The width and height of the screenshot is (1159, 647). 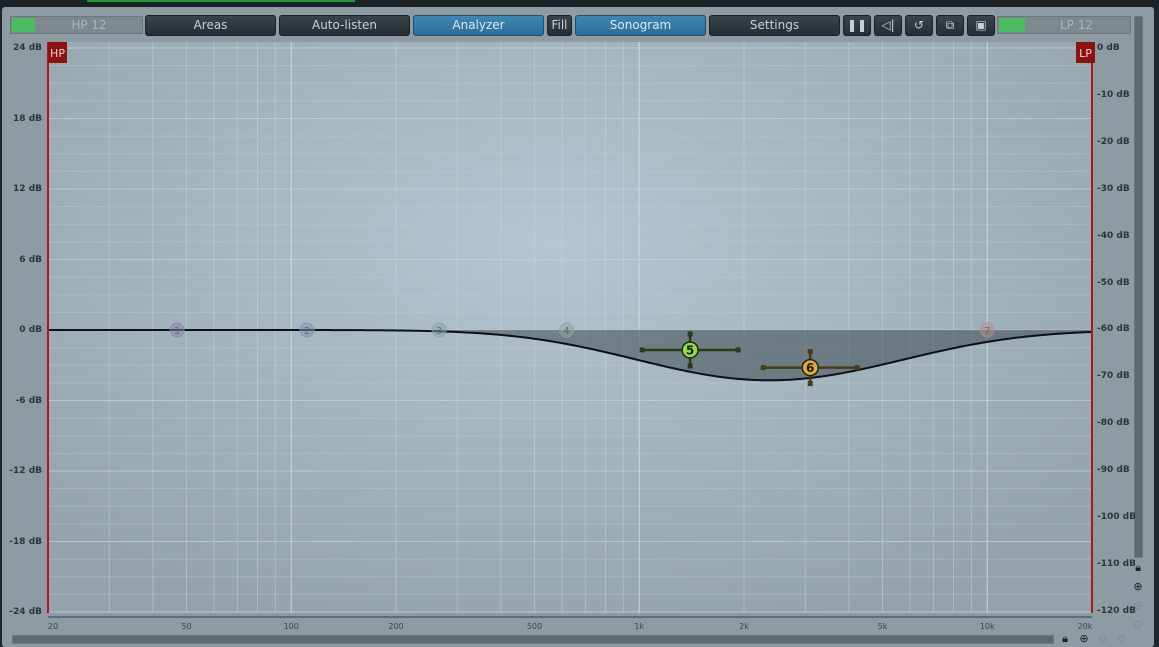 What do you see at coordinates (27, 48) in the screenshot?
I see `gain-label: 24 dB` at bounding box center [27, 48].